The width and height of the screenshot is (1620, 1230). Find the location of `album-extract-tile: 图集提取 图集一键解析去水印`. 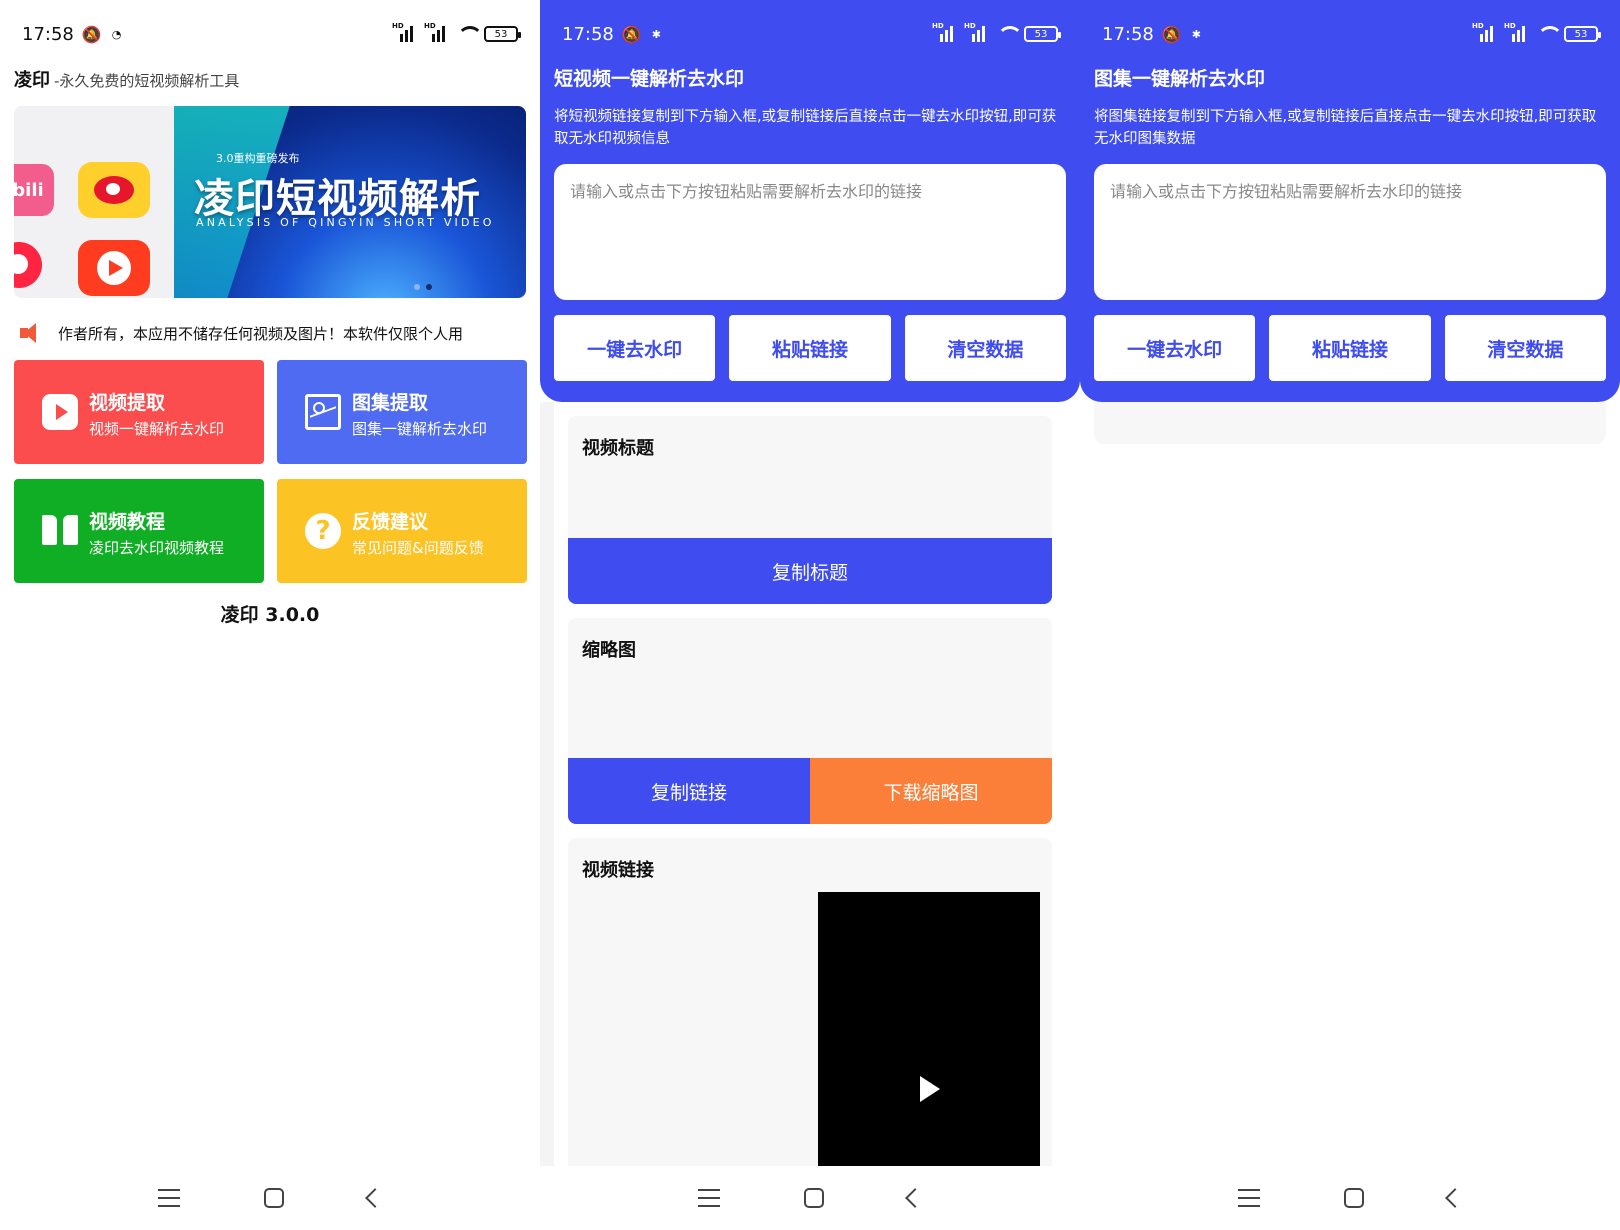

album-extract-tile: 图集提取 图集一键解析去水印 is located at coordinates (402, 412).